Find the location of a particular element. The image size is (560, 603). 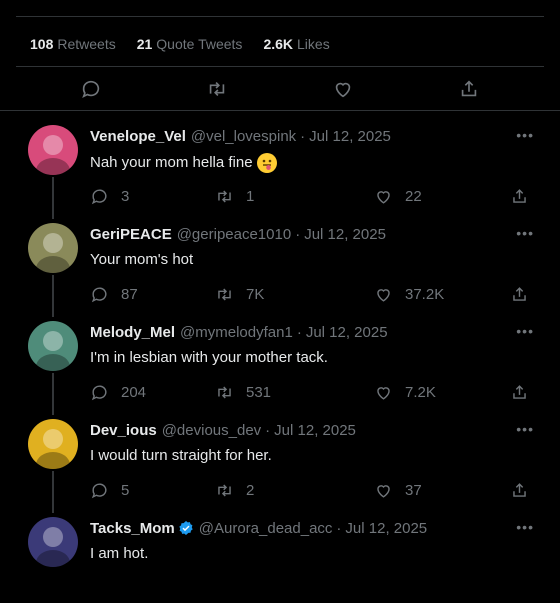

reply-header: Tacks_Mom @Aurora_dead_acc · Jul 12, 2025 is located at coordinates (258, 528).